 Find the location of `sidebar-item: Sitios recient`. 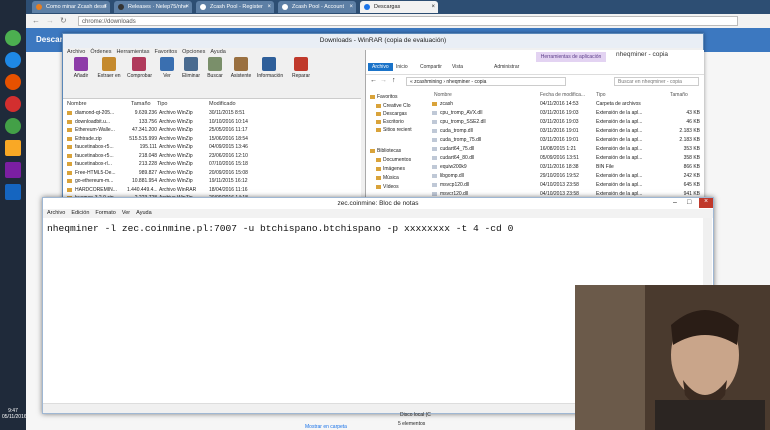

sidebar-item: Sitios recient is located at coordinates (394, 130).